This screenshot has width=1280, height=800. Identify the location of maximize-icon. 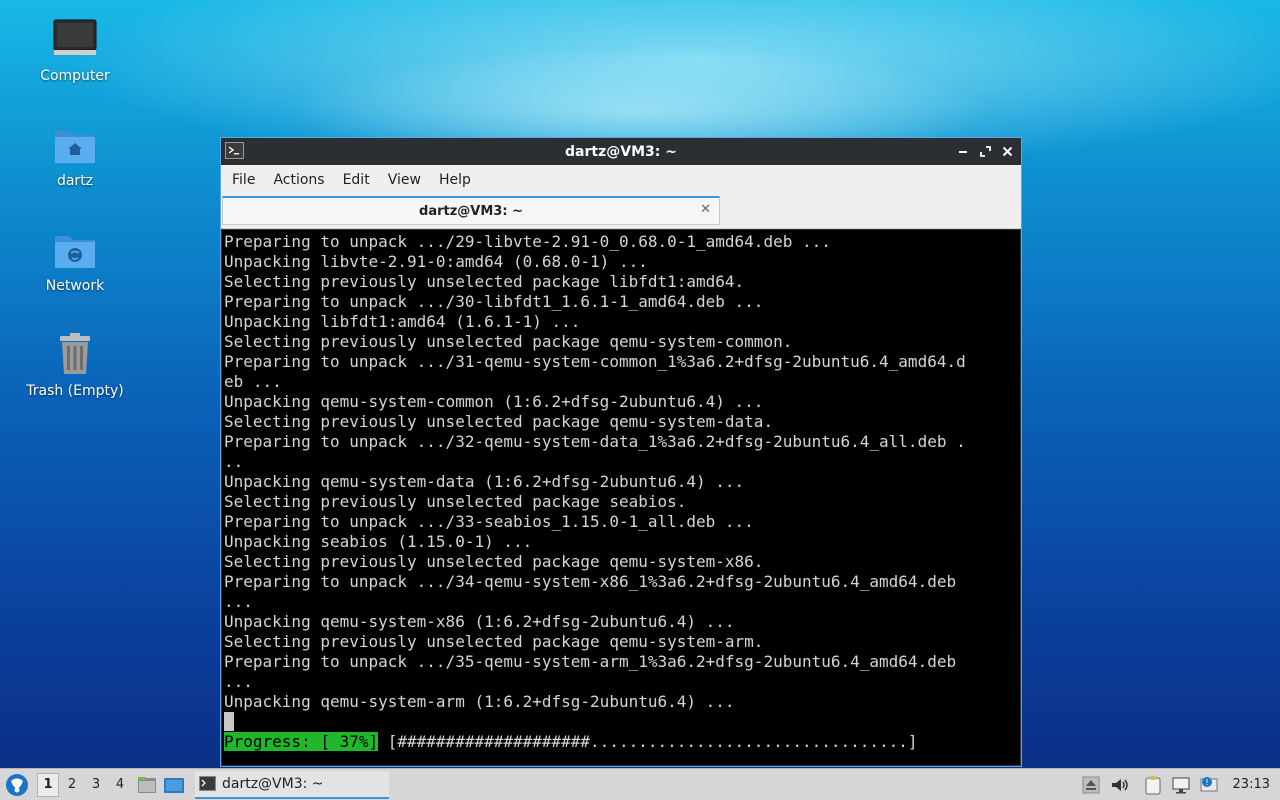
(985, 151).